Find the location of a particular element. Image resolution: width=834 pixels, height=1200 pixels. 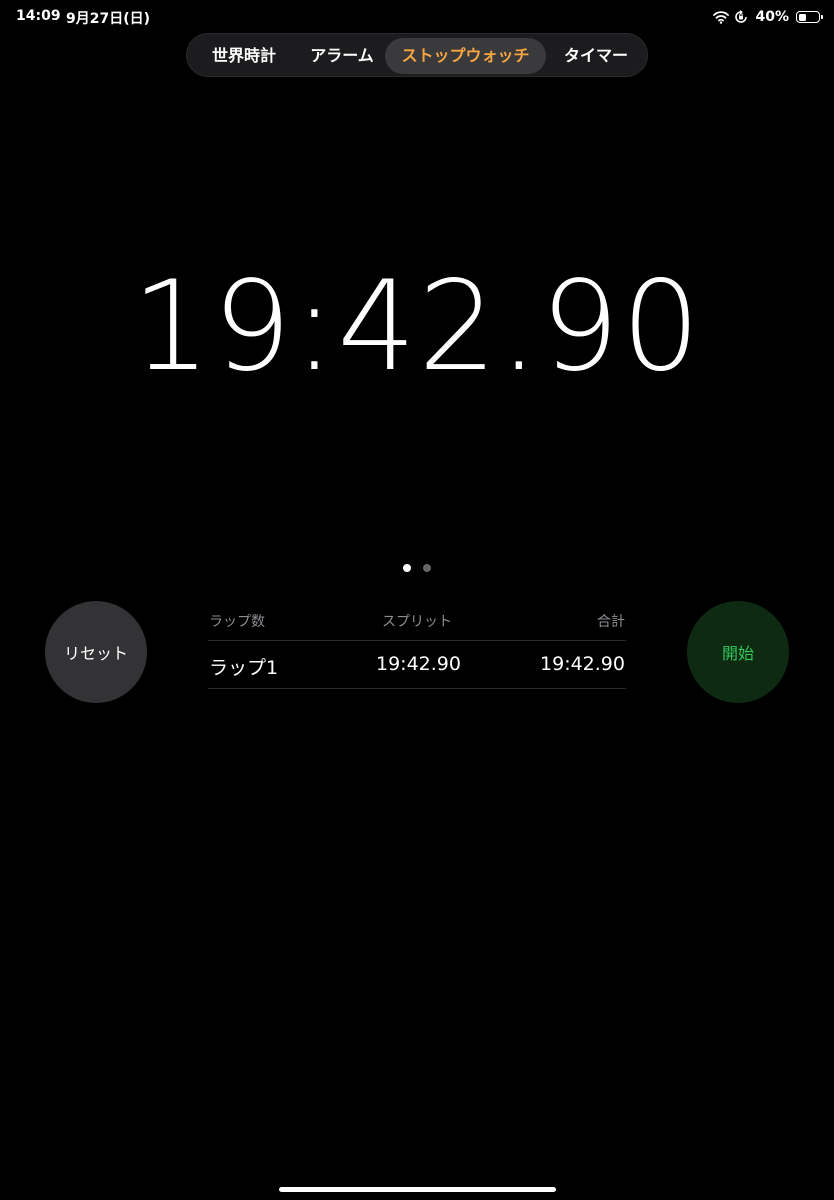

laps-header: ラップ数 スプリット 合計 is located at coordinates (417, 620).